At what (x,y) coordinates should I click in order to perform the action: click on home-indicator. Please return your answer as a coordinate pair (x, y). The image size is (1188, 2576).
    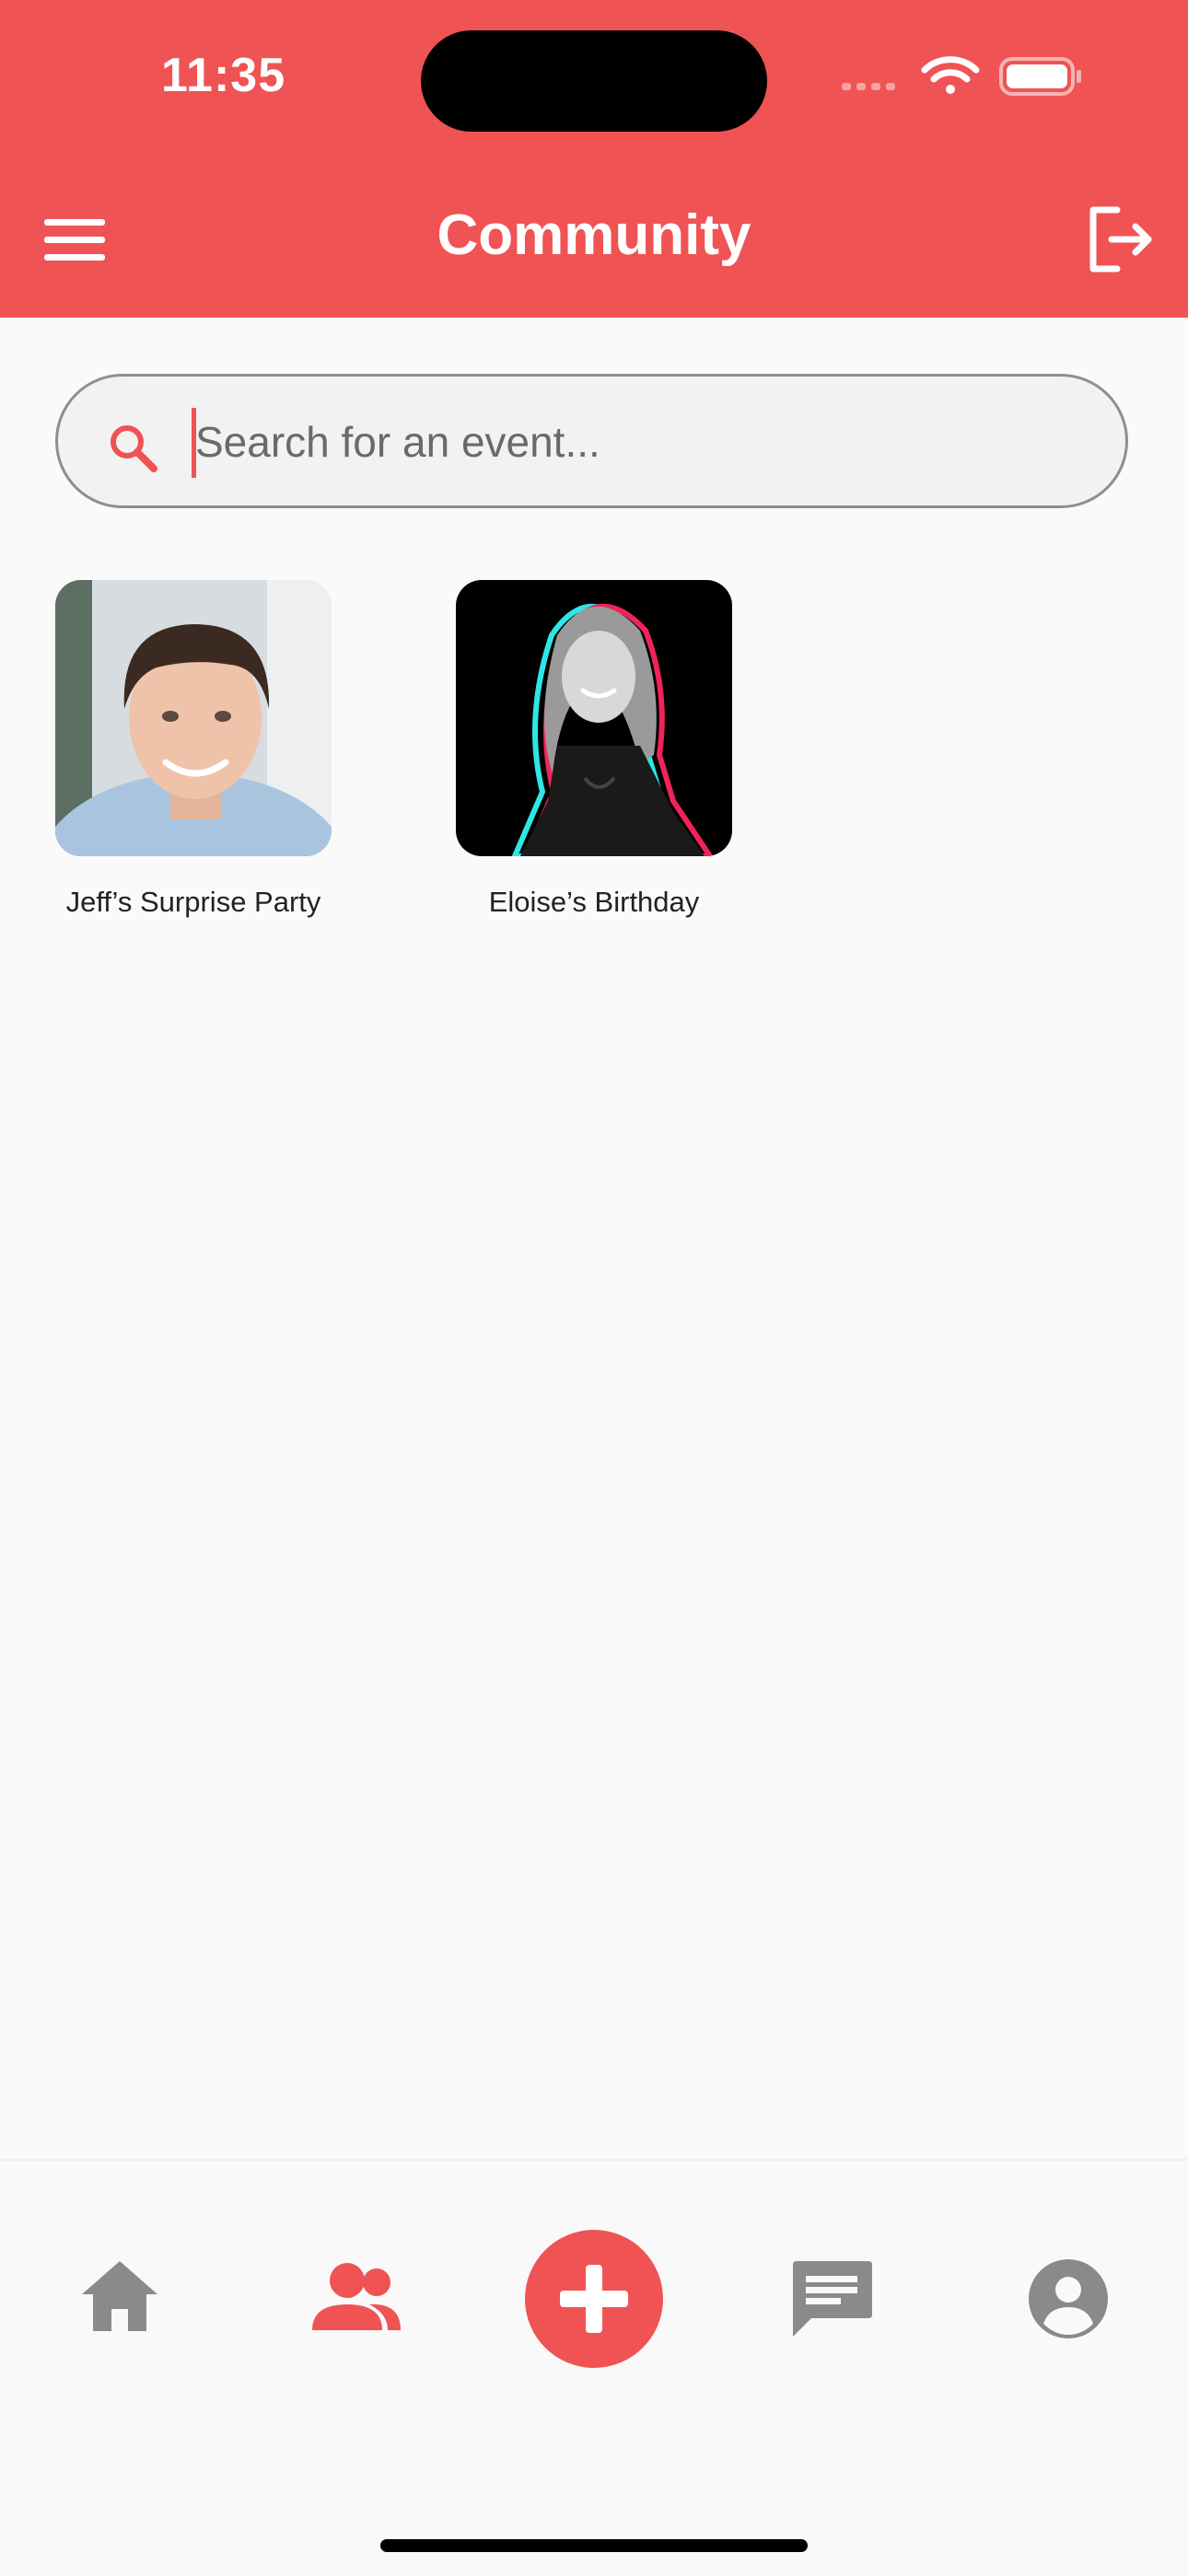
    Looking at the image, I should click on (594, 2545).